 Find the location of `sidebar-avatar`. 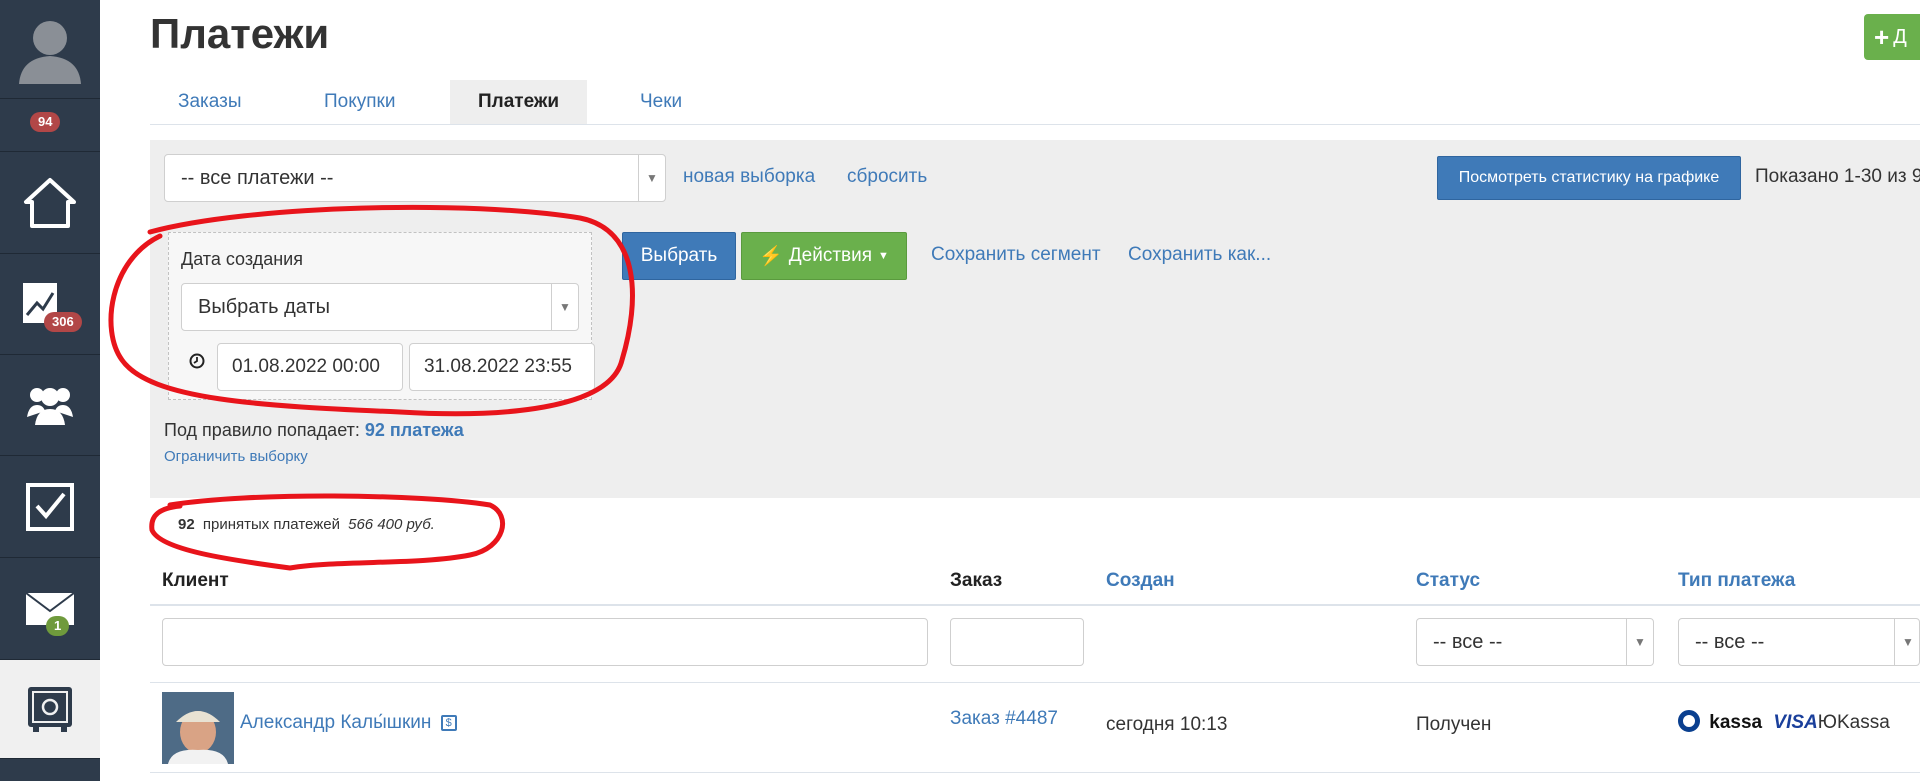

sidebar-avatar is located at coordinates (50, 49).